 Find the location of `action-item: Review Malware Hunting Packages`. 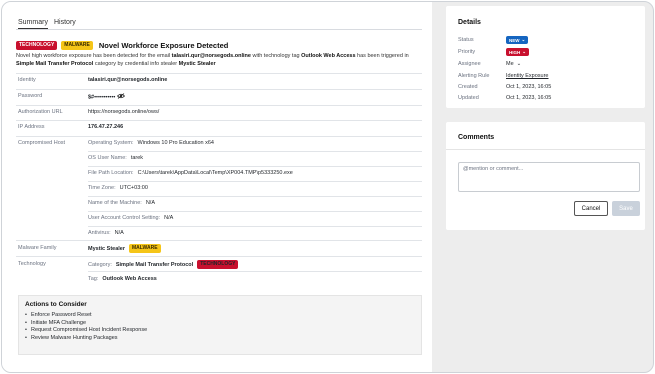

action-item: Review Malware Hunting Packages is located at coordinates (220, 339).